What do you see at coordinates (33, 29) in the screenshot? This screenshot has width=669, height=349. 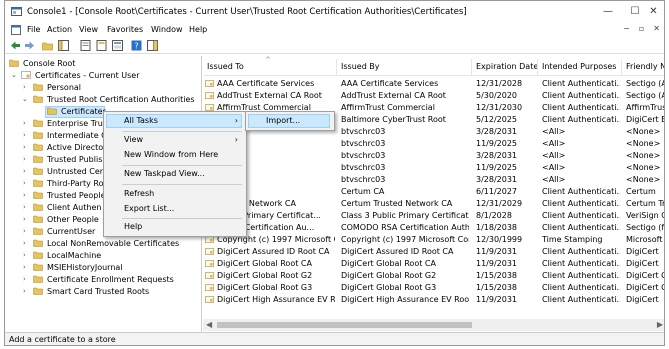 I see `menu-file: File` at bounding box center [33, 29].